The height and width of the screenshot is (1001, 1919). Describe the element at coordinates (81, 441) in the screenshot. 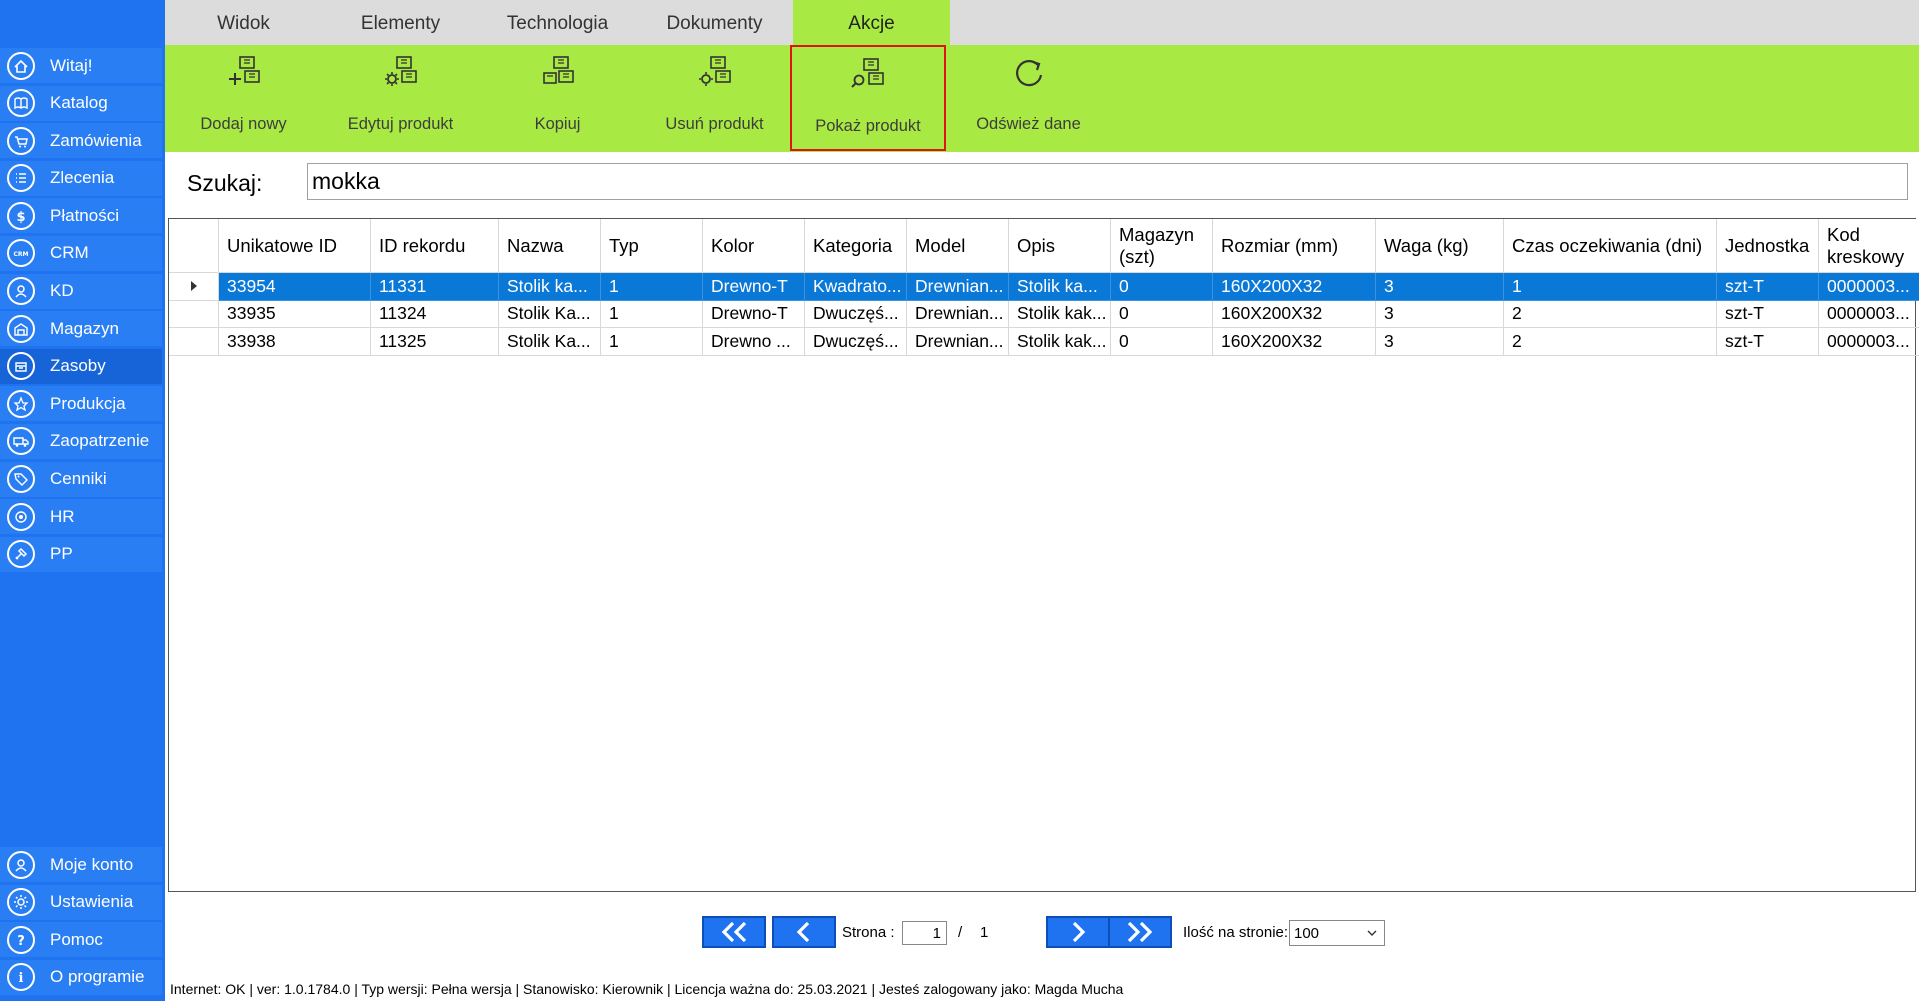

I see `sidebar-item-zaopatrzenie: Zaopatrzenie` at that location.